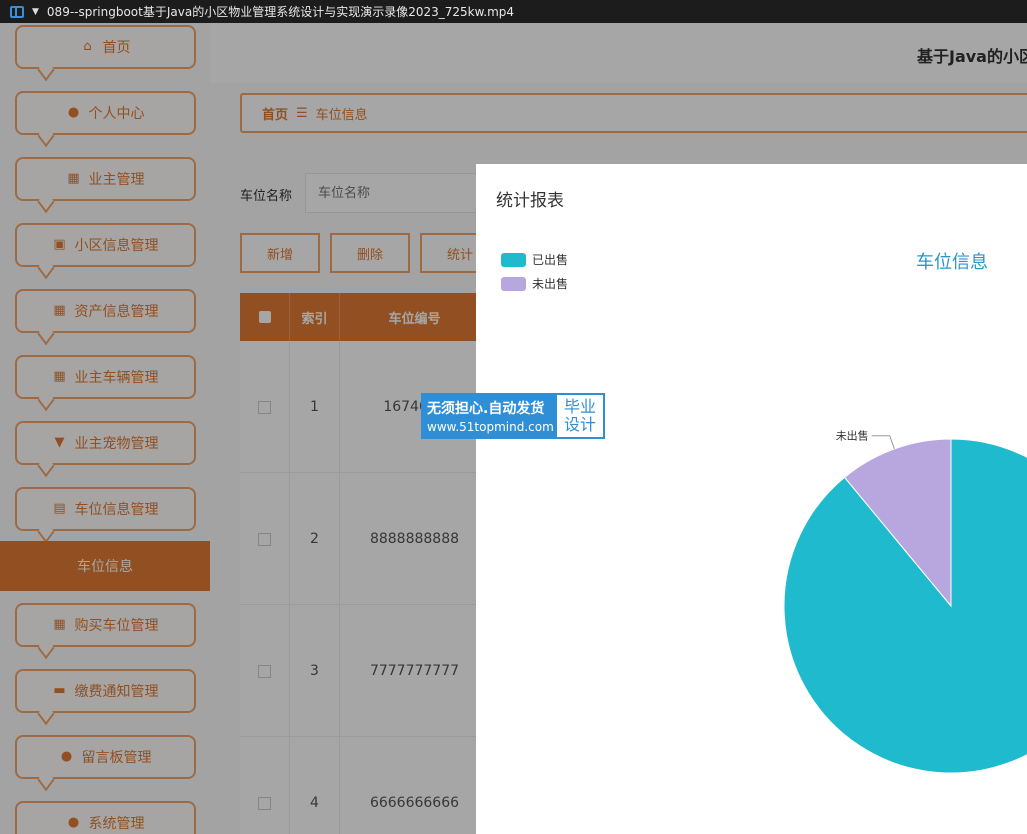  I want to click on watermark-line2: www.51topmind.com, so click(490, 427).